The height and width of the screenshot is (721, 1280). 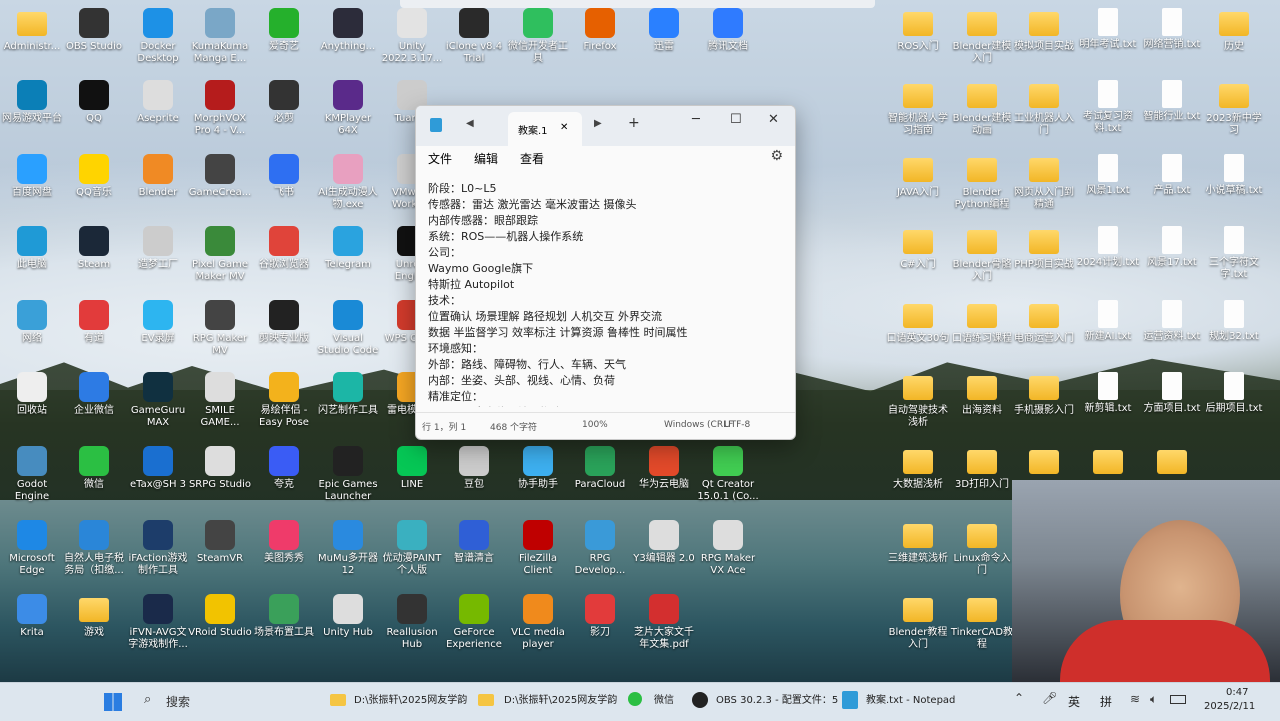 I want to click on desktop-icon: Firefox, so click(x=600, y=30).